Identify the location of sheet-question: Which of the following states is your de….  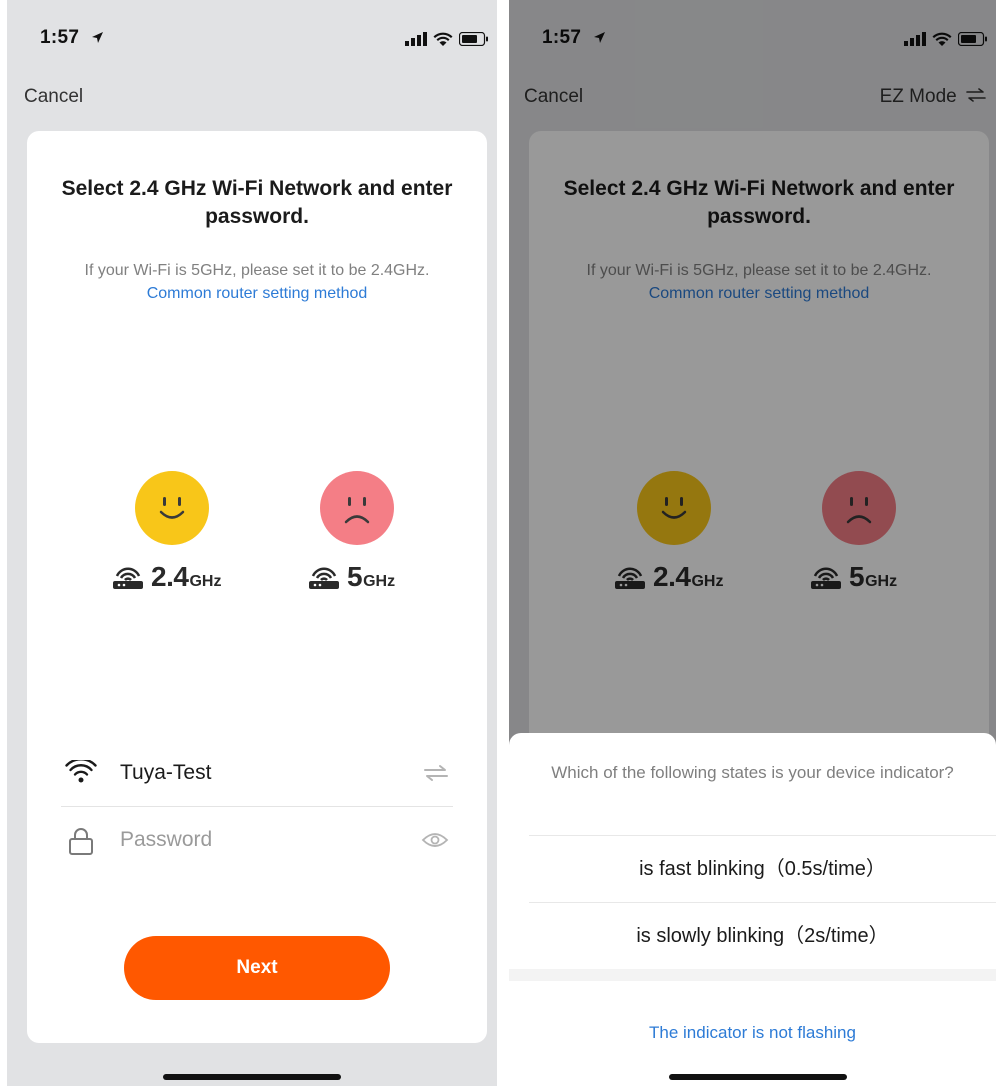
(752, 772).